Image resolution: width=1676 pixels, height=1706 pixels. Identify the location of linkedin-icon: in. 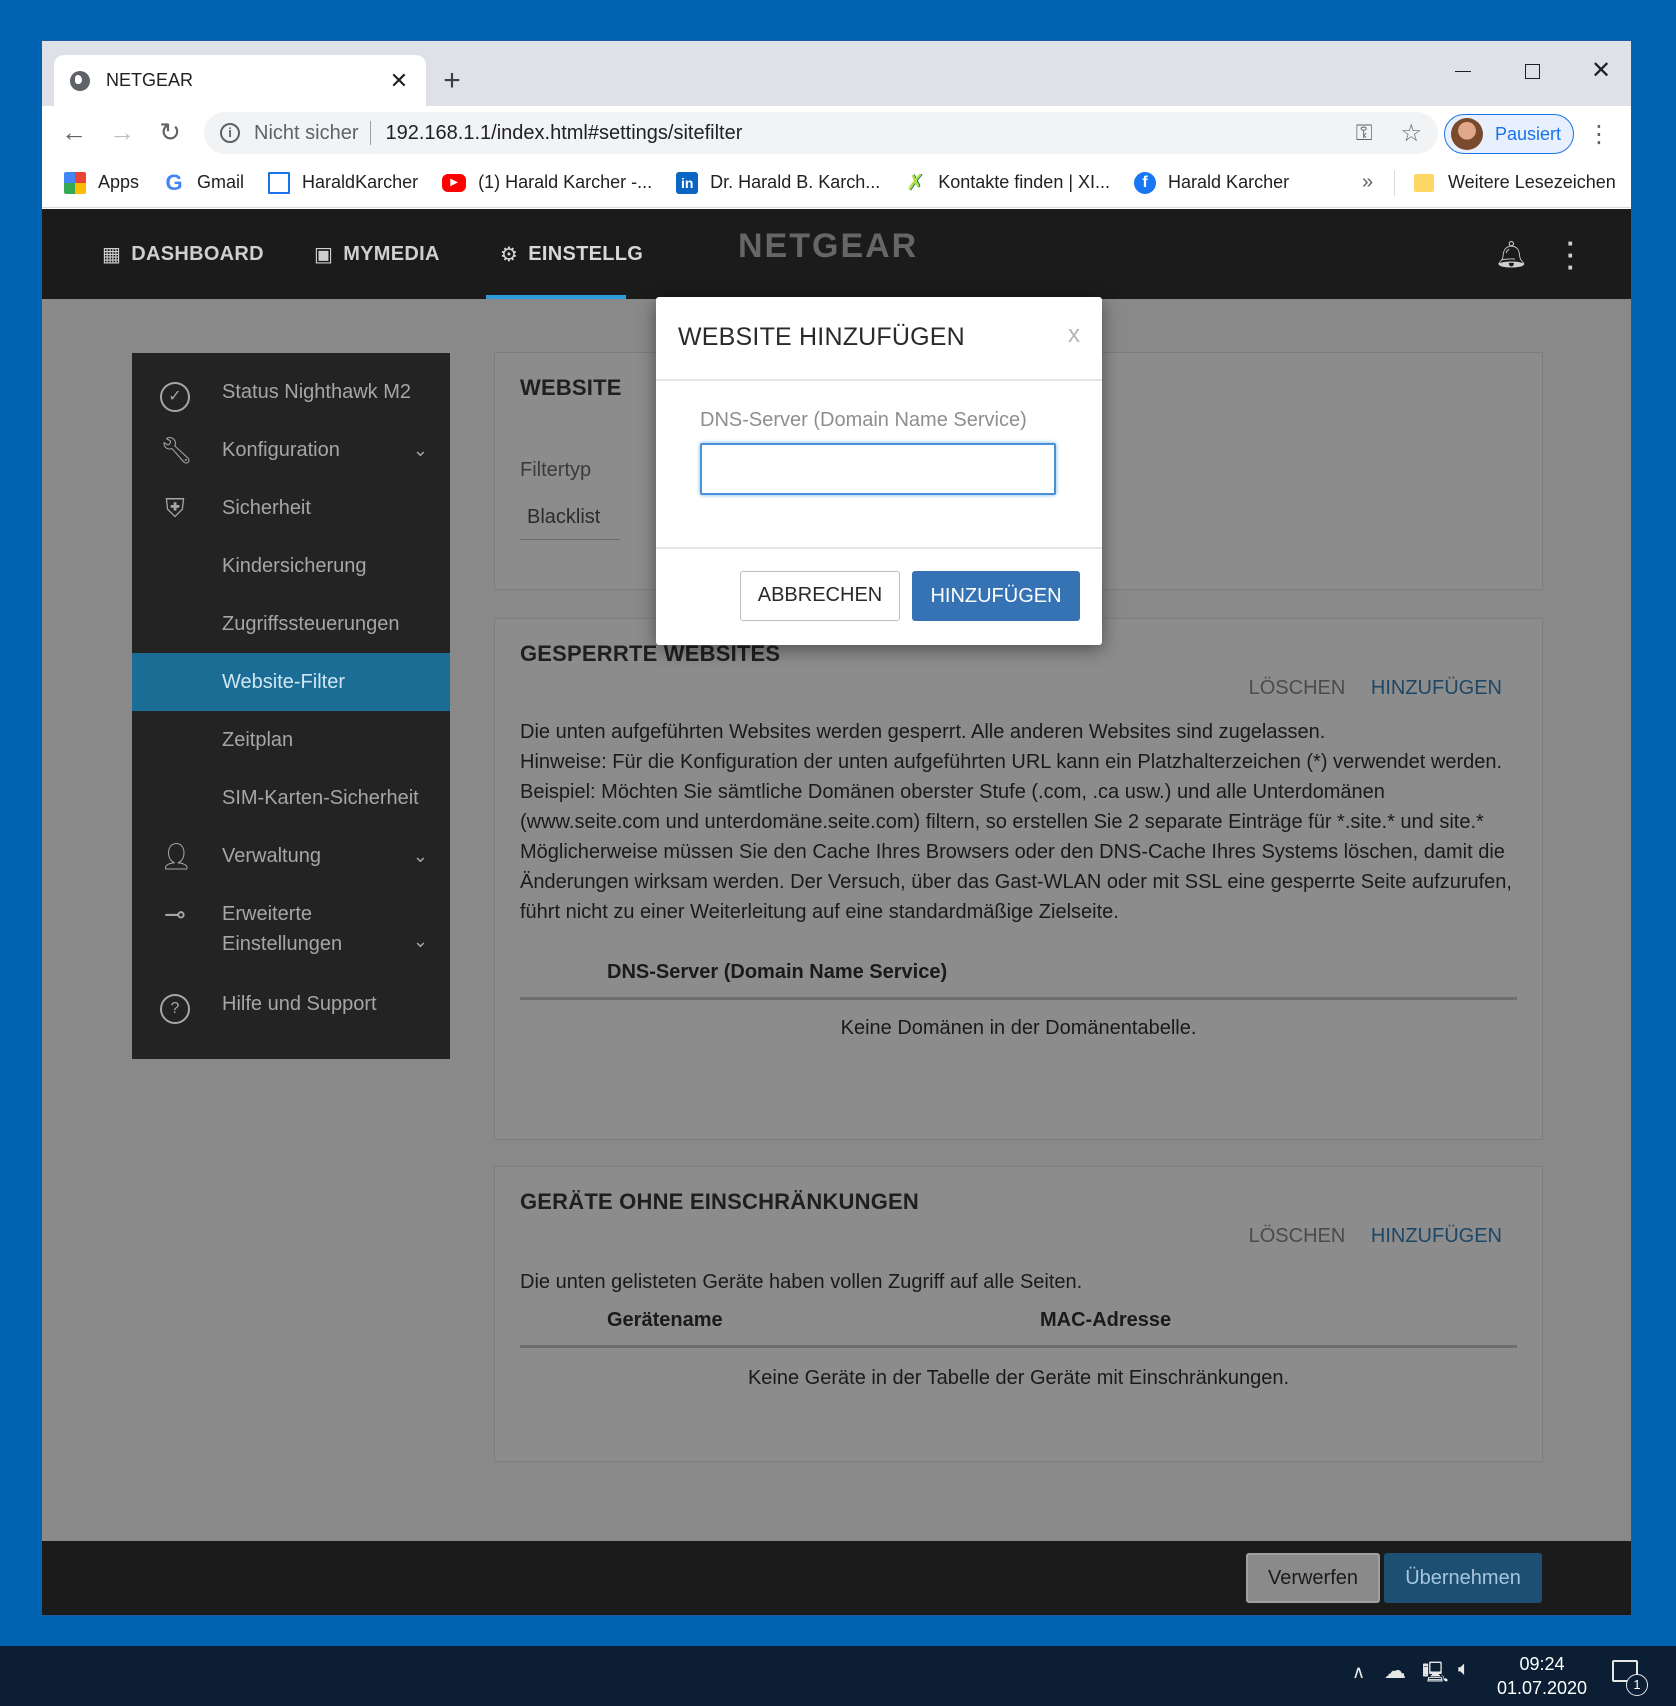
(687, 182).